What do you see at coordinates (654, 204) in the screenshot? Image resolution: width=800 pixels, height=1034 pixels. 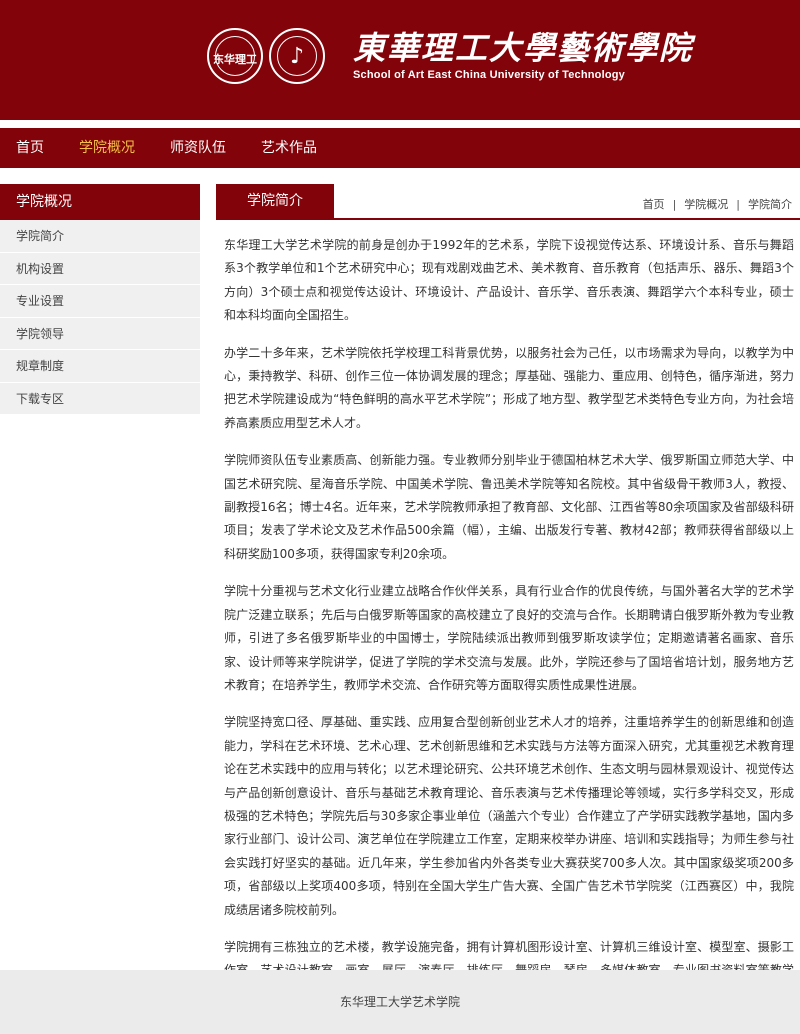 I see `breadcrumb-home: 首页` at bounding box center [654, 204].